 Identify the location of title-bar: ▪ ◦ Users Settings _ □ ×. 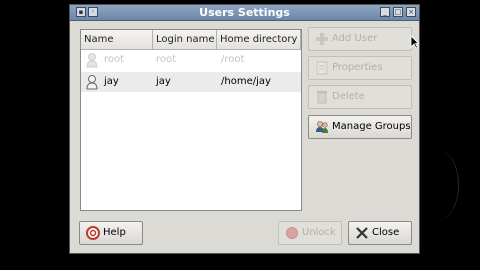
(244, 13).